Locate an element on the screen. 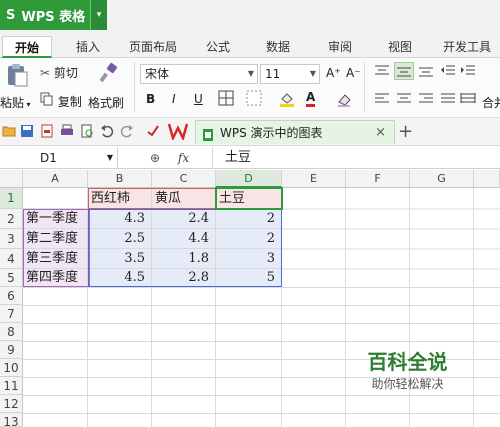 This screenshot has width=500, height=427. font-size-select: 11 ▼ is located at coordinates (290, 74).